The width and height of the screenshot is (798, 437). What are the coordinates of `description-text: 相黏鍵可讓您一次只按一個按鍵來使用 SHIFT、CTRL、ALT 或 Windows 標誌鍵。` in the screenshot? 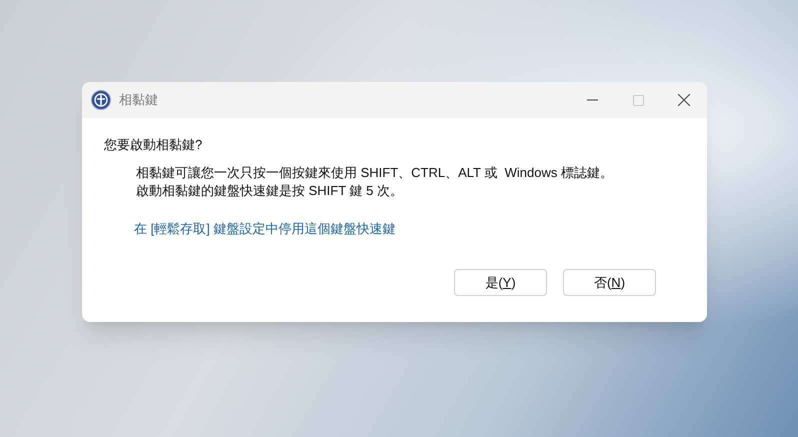 It's located at (375, 173).